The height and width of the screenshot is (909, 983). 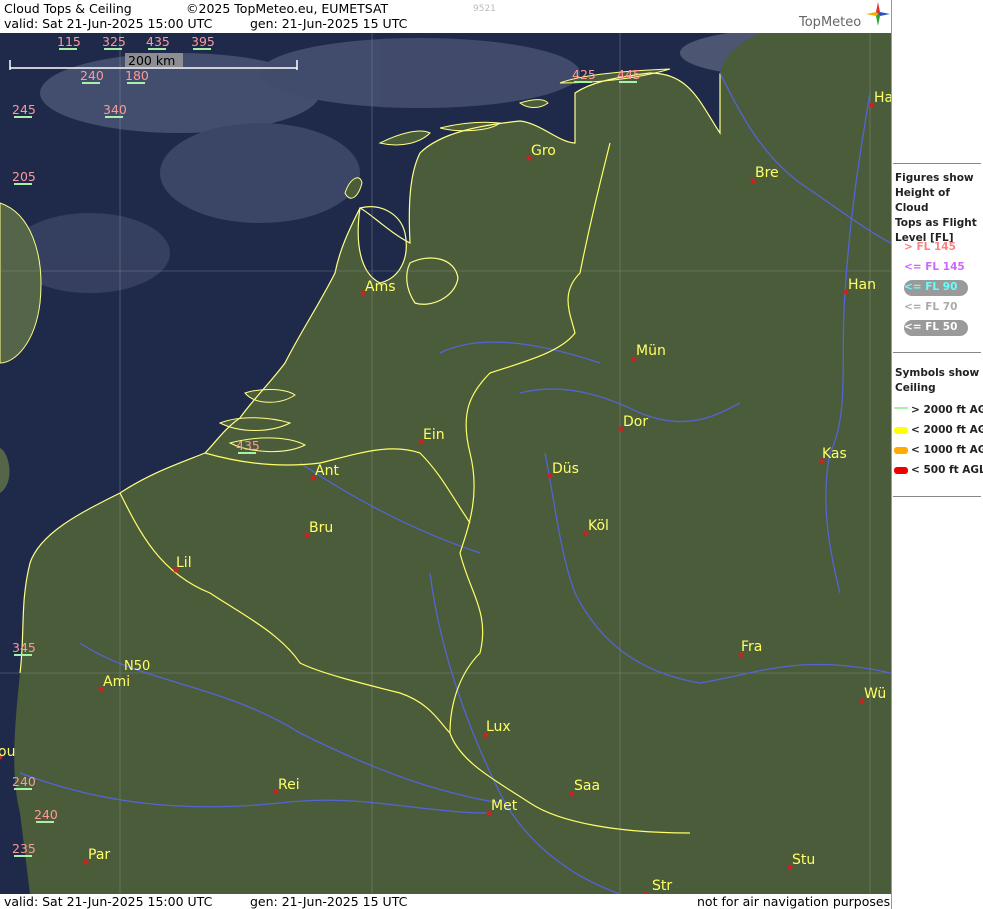 I want to click on city-label: Met, so click(x=504, y=806).